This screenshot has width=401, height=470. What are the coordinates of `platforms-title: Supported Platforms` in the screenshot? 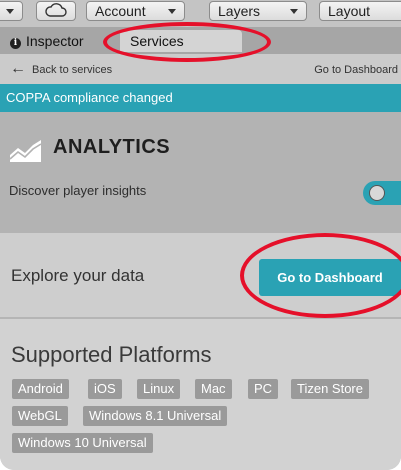 It's located at (111, 354).